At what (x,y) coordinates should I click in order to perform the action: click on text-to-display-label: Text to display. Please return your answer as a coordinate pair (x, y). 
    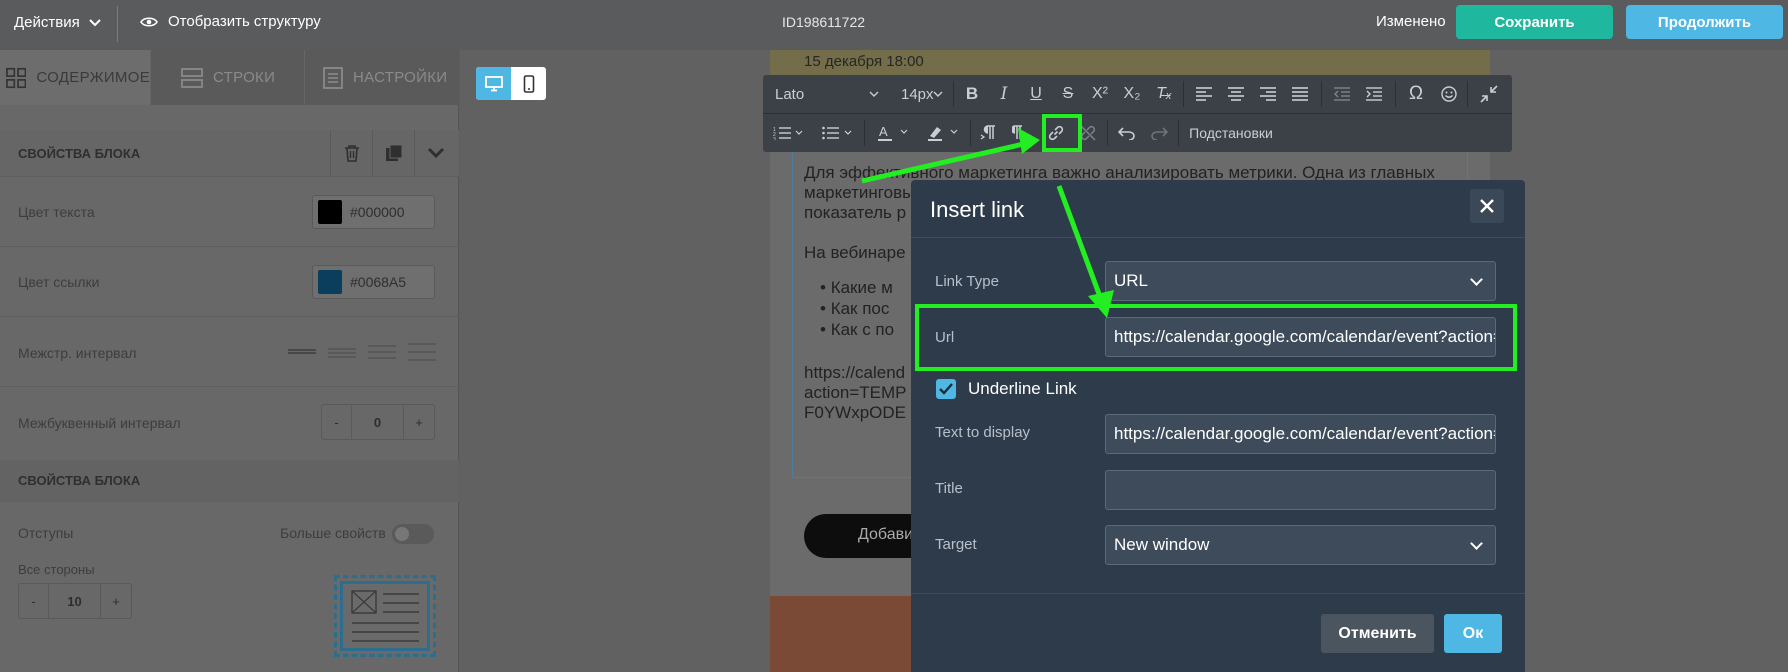
    Looking at the image, I should click on (983, 432).